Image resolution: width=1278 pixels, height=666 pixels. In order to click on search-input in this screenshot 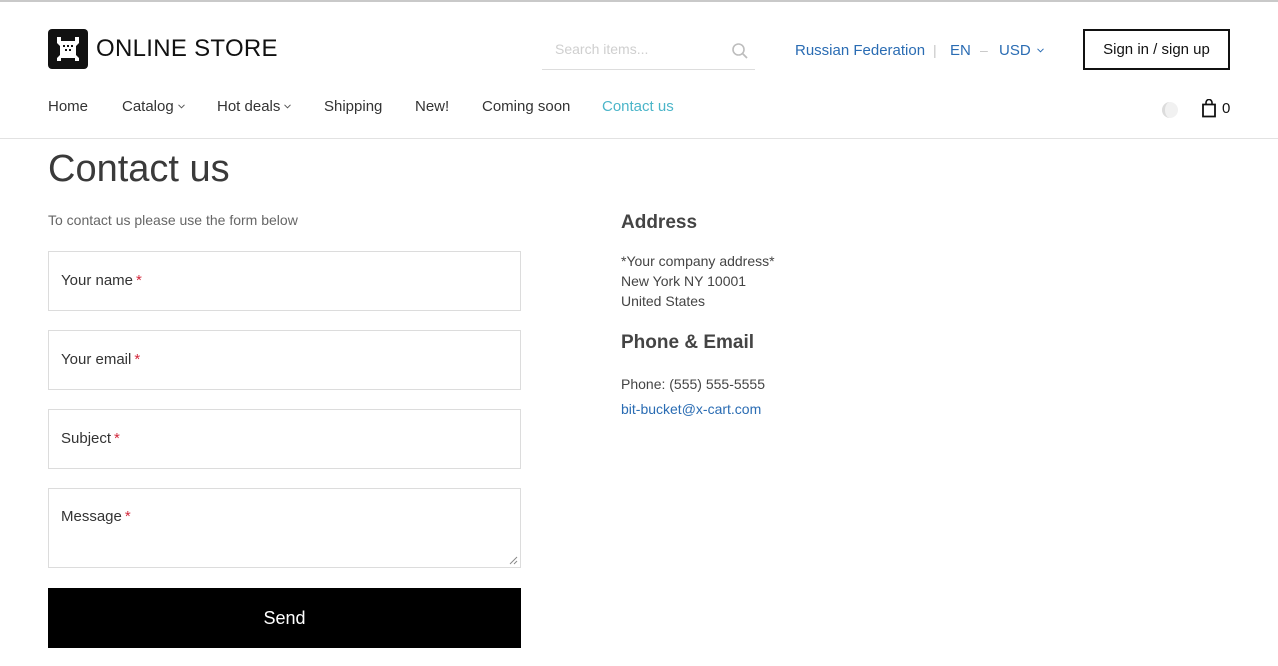, I will do `click(632, 49)`.